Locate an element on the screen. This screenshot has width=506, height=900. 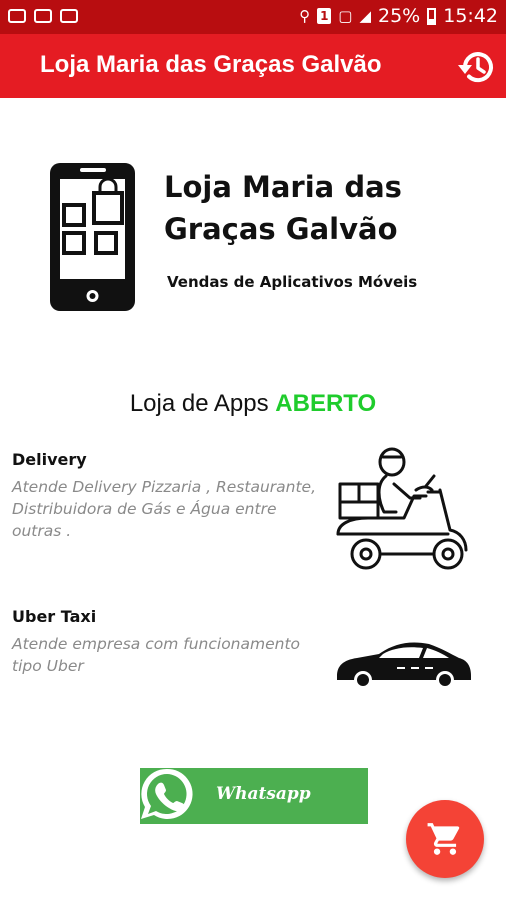
shop-phone-logo is located at coordinates (92, 237).